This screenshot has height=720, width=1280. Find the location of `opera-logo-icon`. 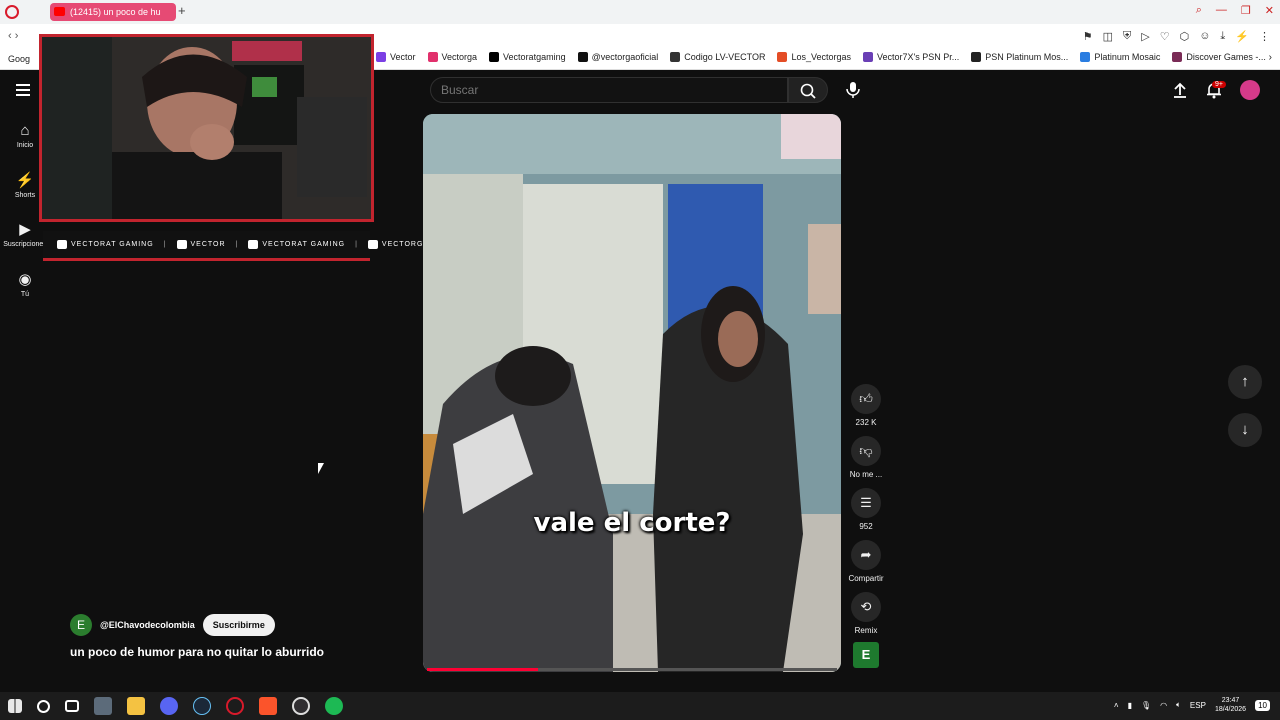

opera-logo-icon is located at coordinates (12, 12).